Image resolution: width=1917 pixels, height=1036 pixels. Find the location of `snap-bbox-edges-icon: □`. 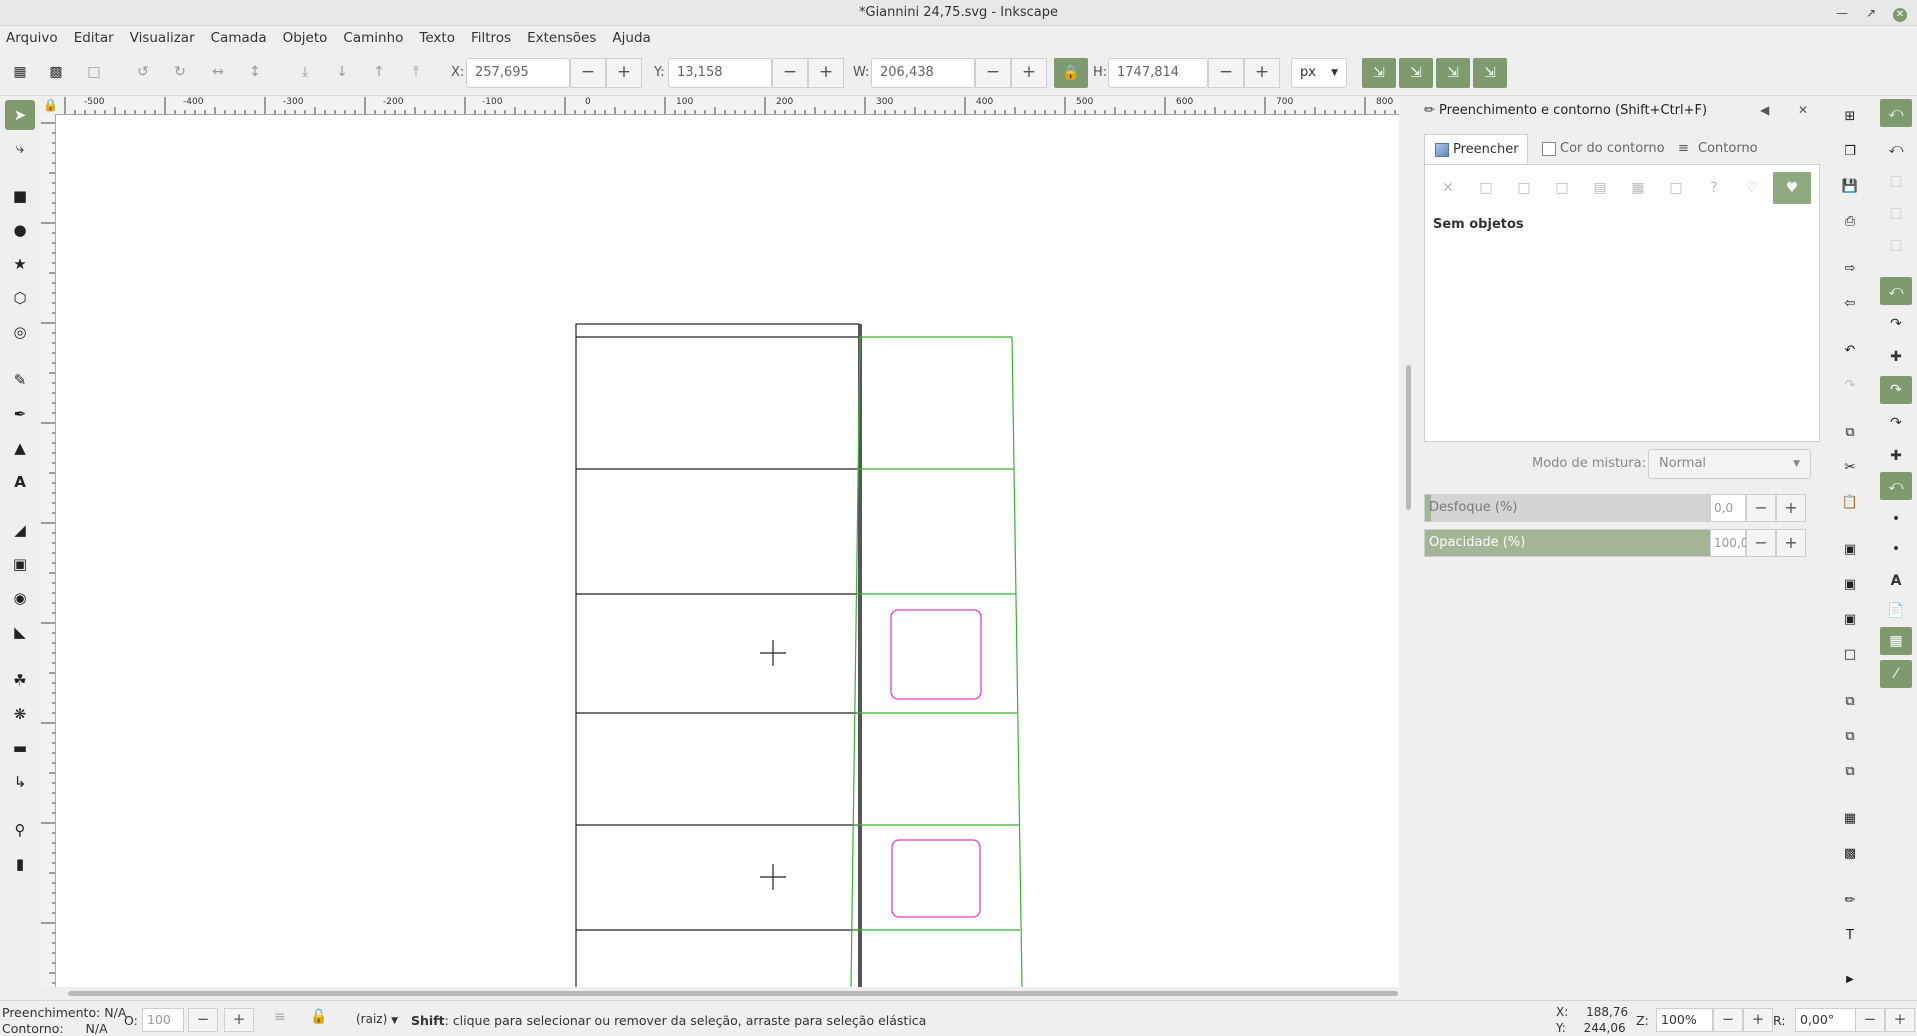

snap-bbox-edges-icon: □ is located at coordinates (1896, 181).